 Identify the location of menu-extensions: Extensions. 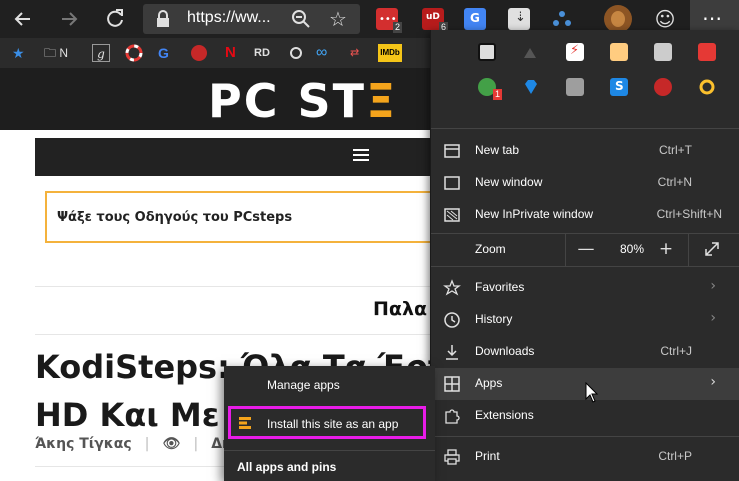
(585, 416).